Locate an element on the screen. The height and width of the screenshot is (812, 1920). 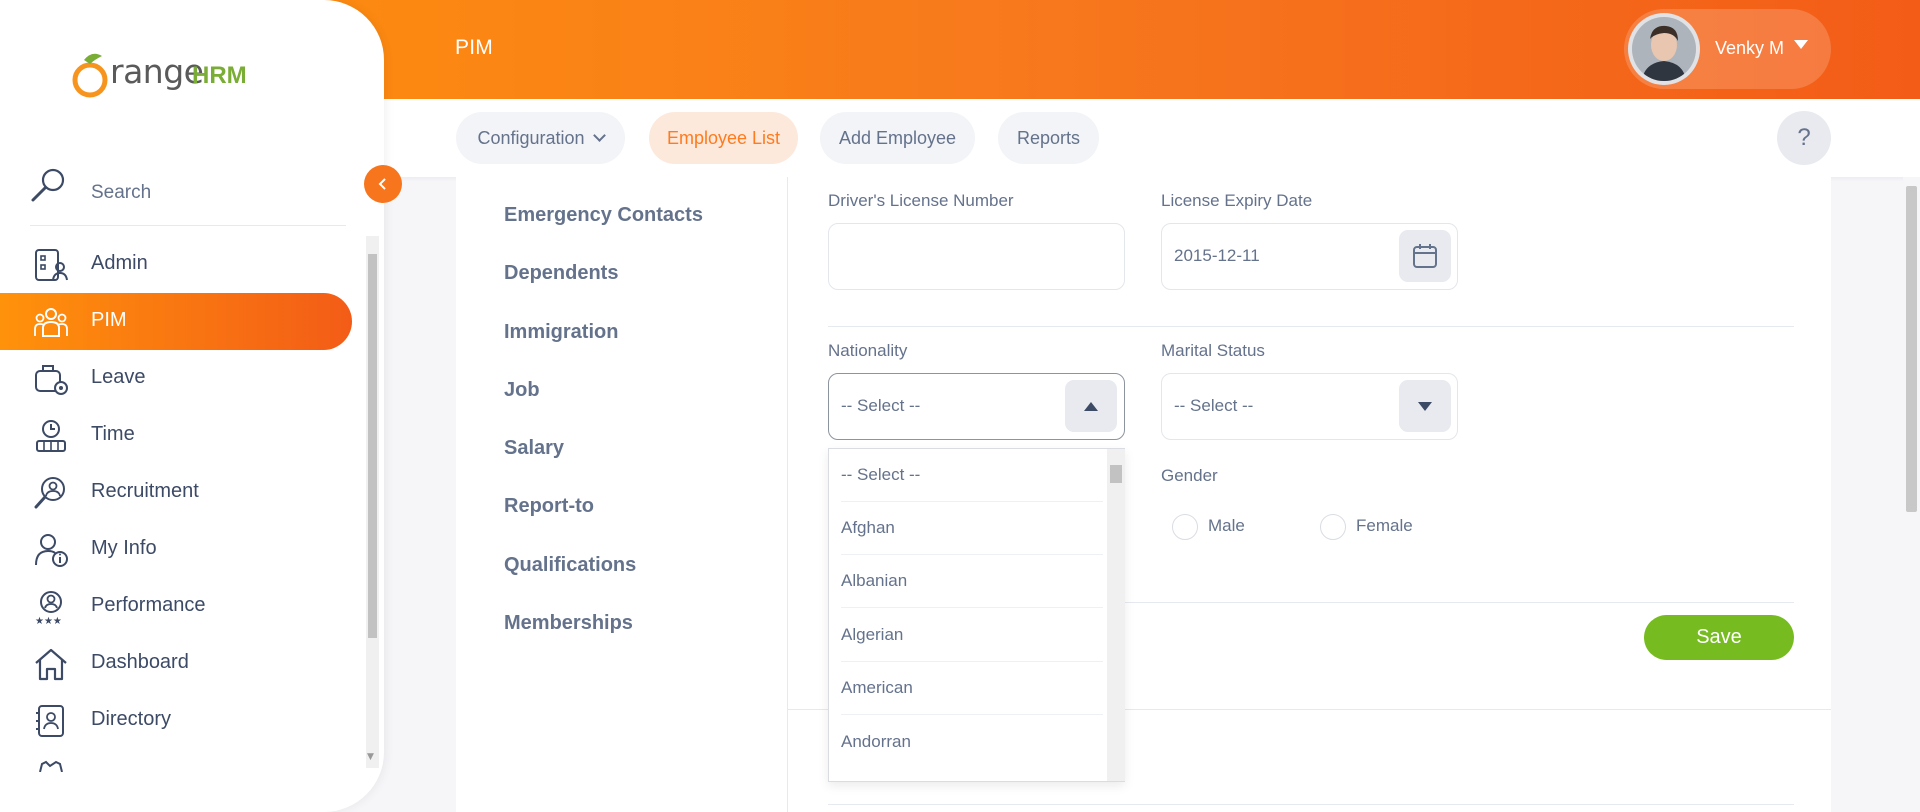
add-employee-label: Add Employee is located at coordinates (897, 137).